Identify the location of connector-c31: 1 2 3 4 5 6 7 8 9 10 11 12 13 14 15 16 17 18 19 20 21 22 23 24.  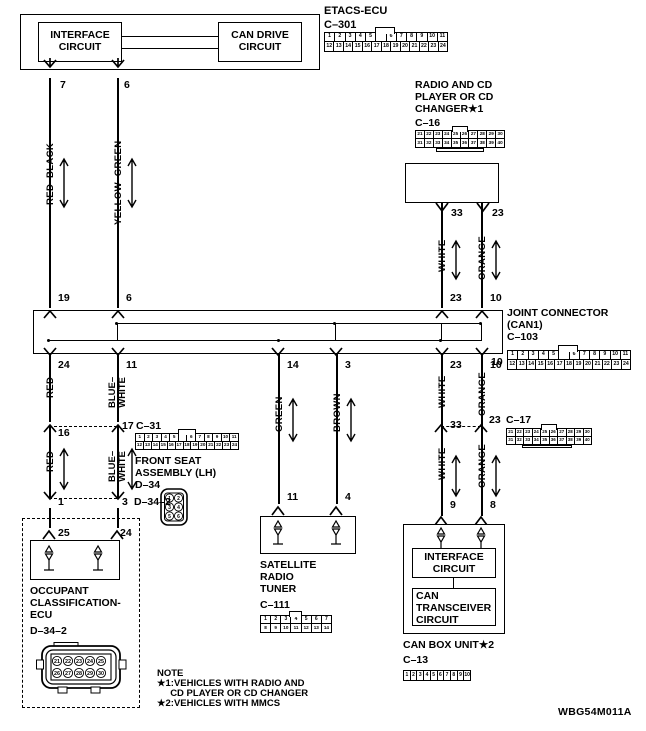
(187, 441).